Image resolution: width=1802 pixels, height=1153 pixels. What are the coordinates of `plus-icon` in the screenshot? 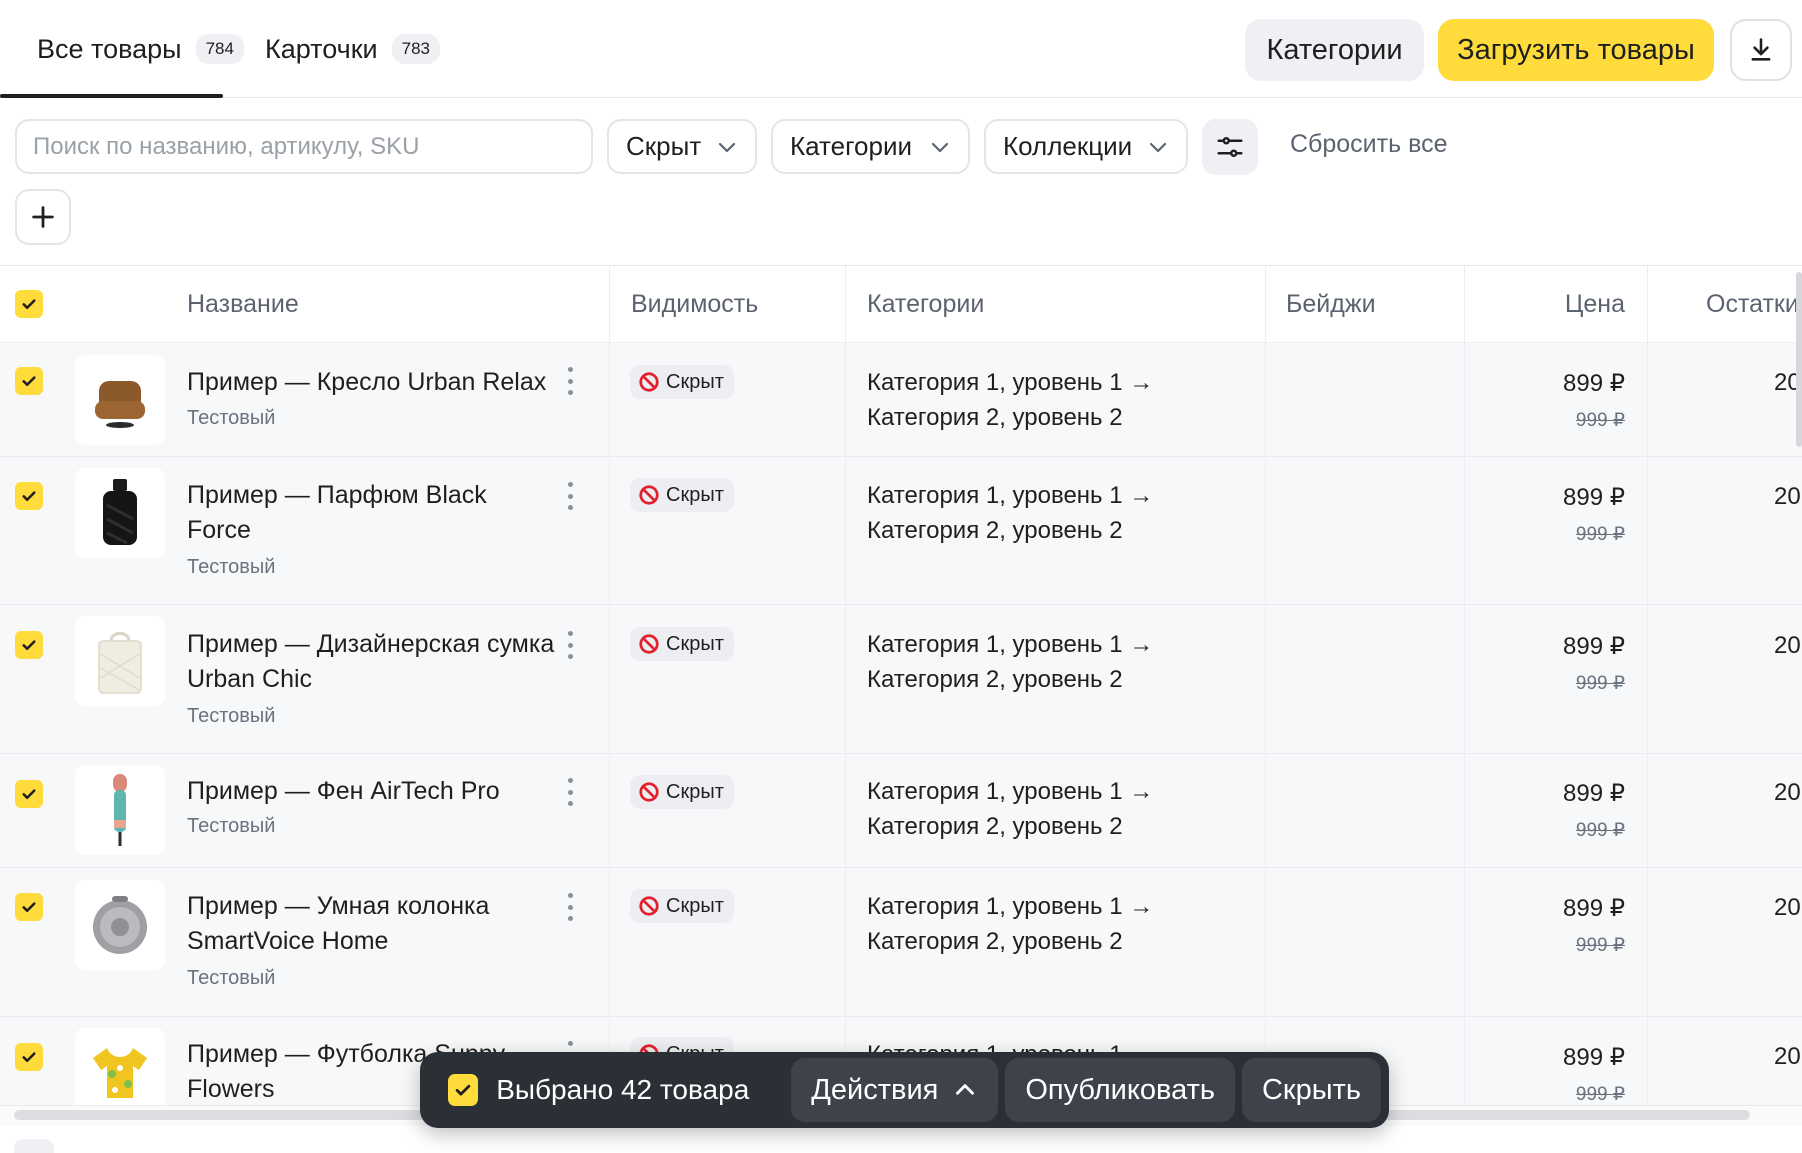 It's located at (43, 217).